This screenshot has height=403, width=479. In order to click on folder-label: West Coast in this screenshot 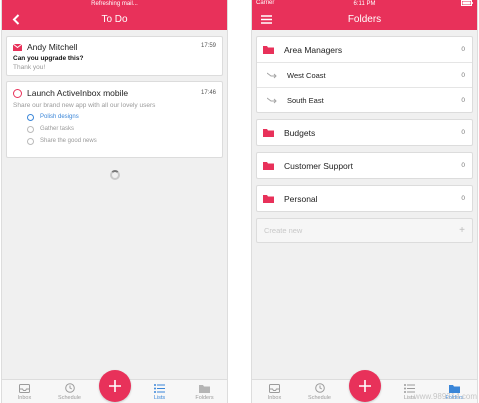, I will do `click(306, 75)`.